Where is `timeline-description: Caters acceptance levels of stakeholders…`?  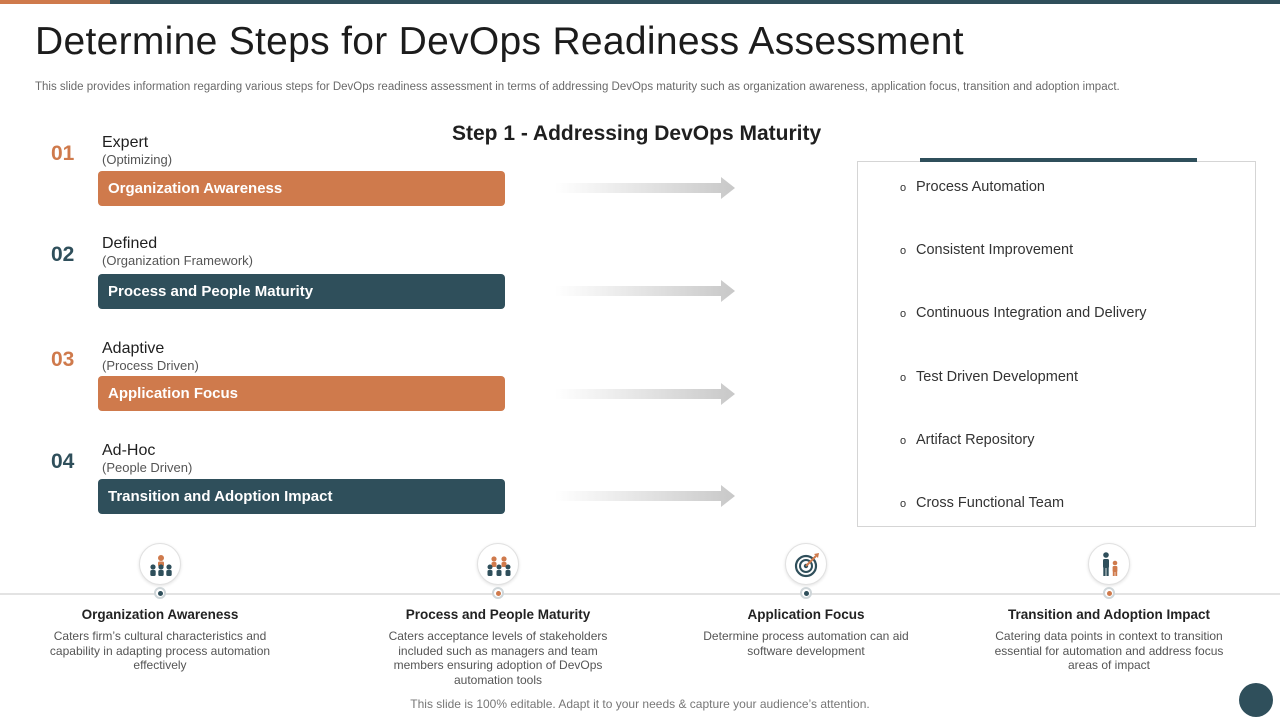
timeline-description: Caters acceptance levels of stakeholders… is located at coordinates (498, 658).